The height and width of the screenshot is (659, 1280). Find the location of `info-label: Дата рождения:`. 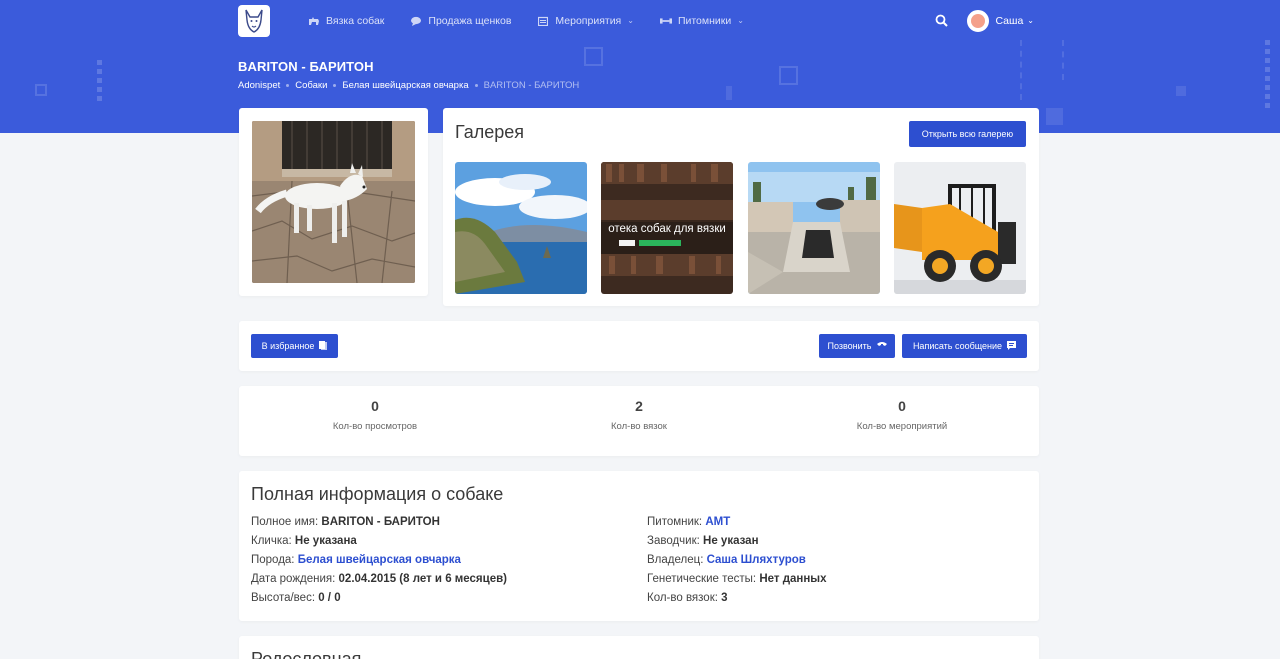

info-label: Дата рождения: is located at coordinates (293, 579).